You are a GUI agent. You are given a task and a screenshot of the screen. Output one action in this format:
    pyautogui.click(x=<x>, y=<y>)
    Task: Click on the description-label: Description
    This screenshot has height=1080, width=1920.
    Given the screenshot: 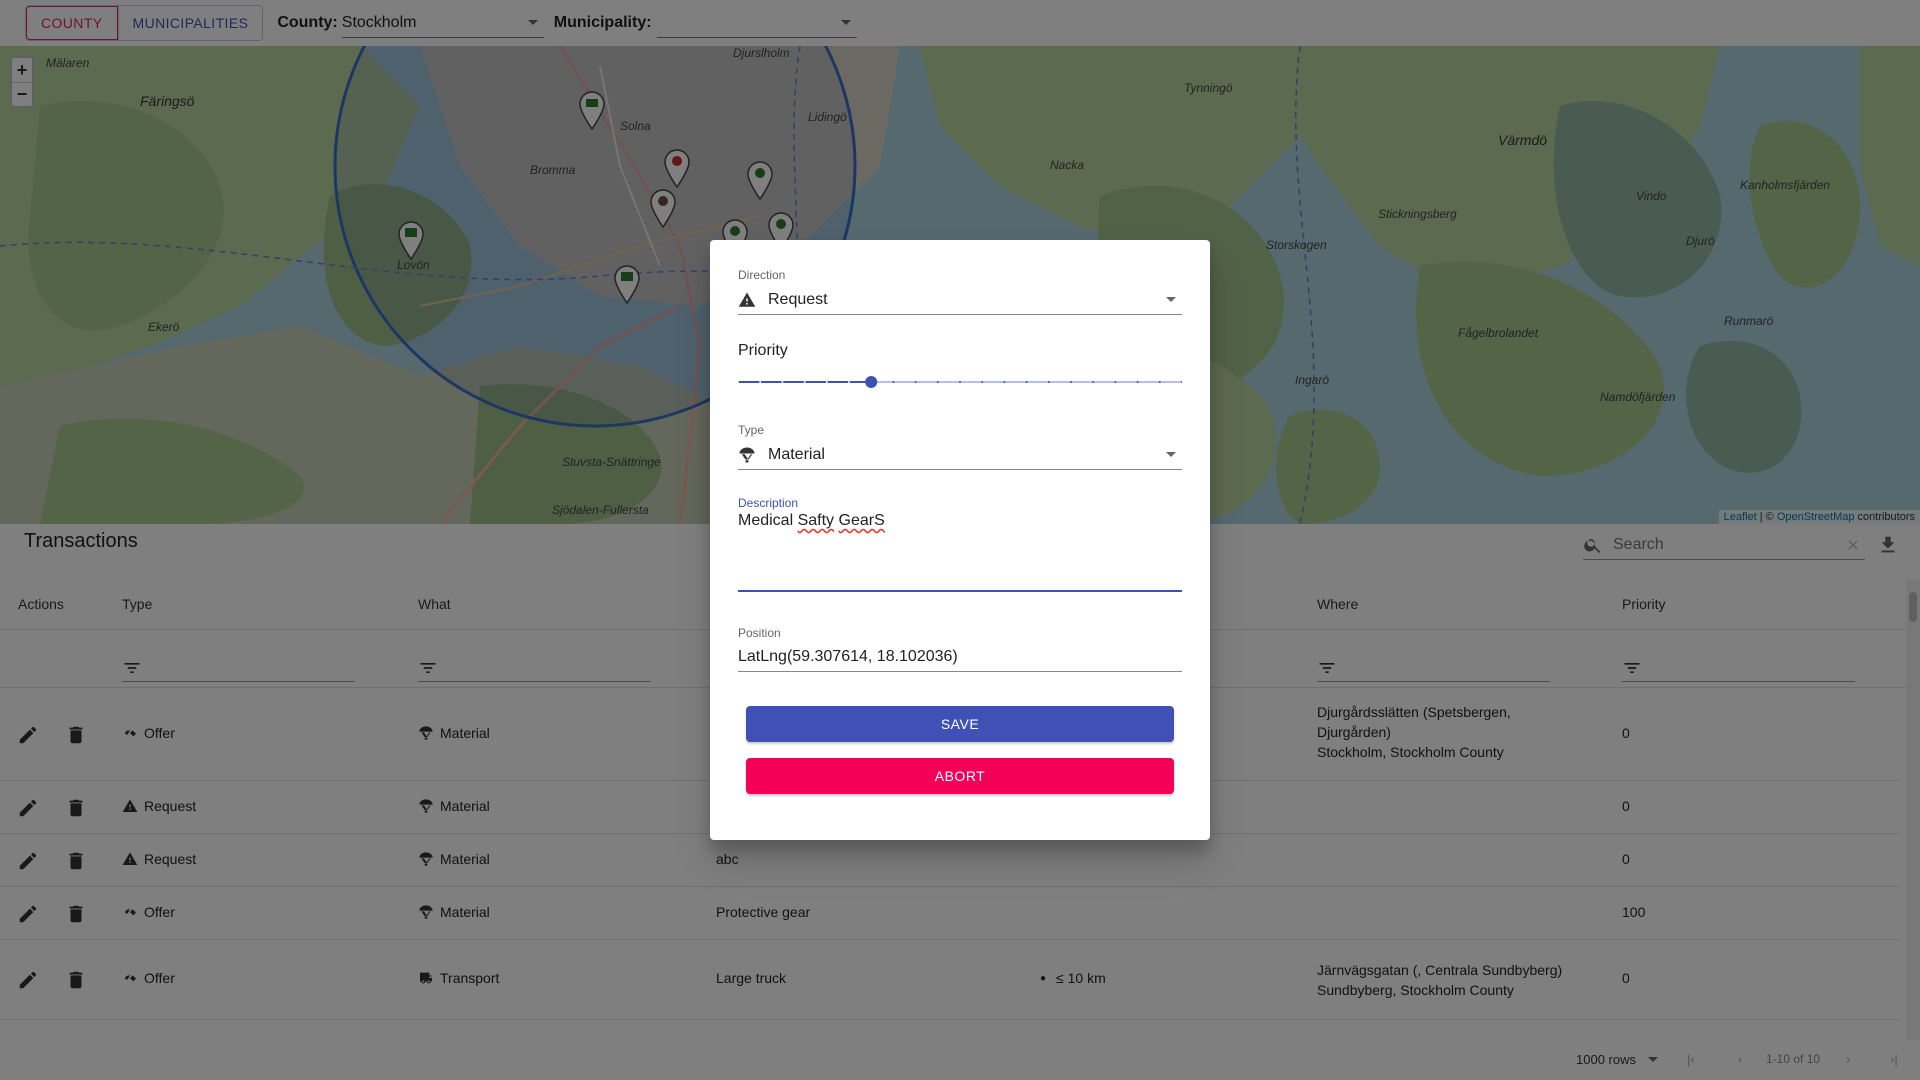 What is the action you would take?
    pyautogui.click(x=768, y=503)
    